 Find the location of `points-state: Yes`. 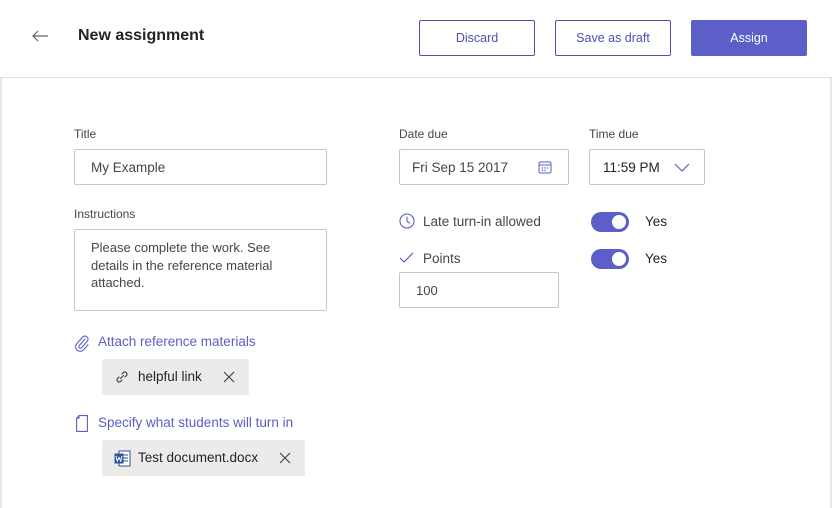

points-state: Yes is located at coordinates (656, 258).